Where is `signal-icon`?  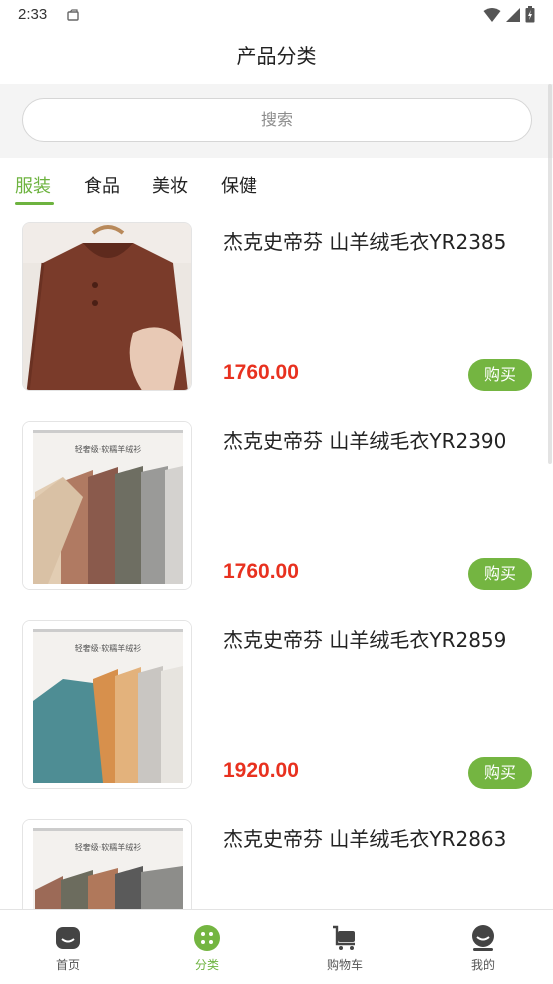 signal-icon is located at coordinates (513, 14).